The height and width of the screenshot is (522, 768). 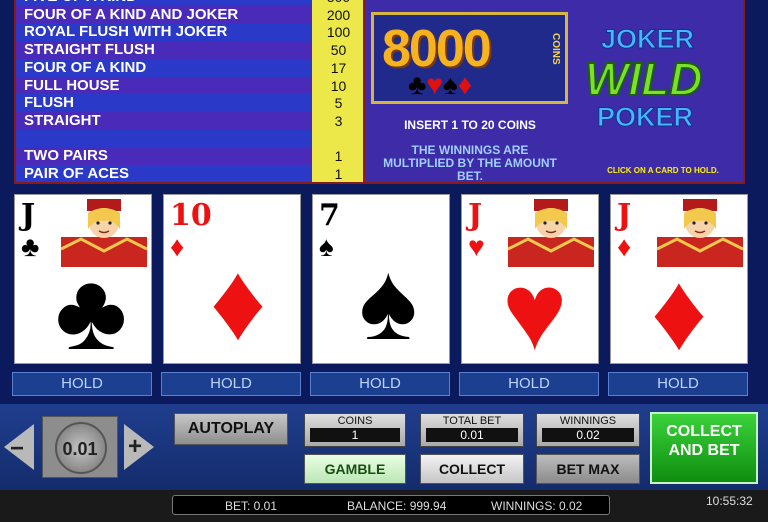 I want to click on status-winnings: WINNINGS: 0.02, so click(x=537, y=506).